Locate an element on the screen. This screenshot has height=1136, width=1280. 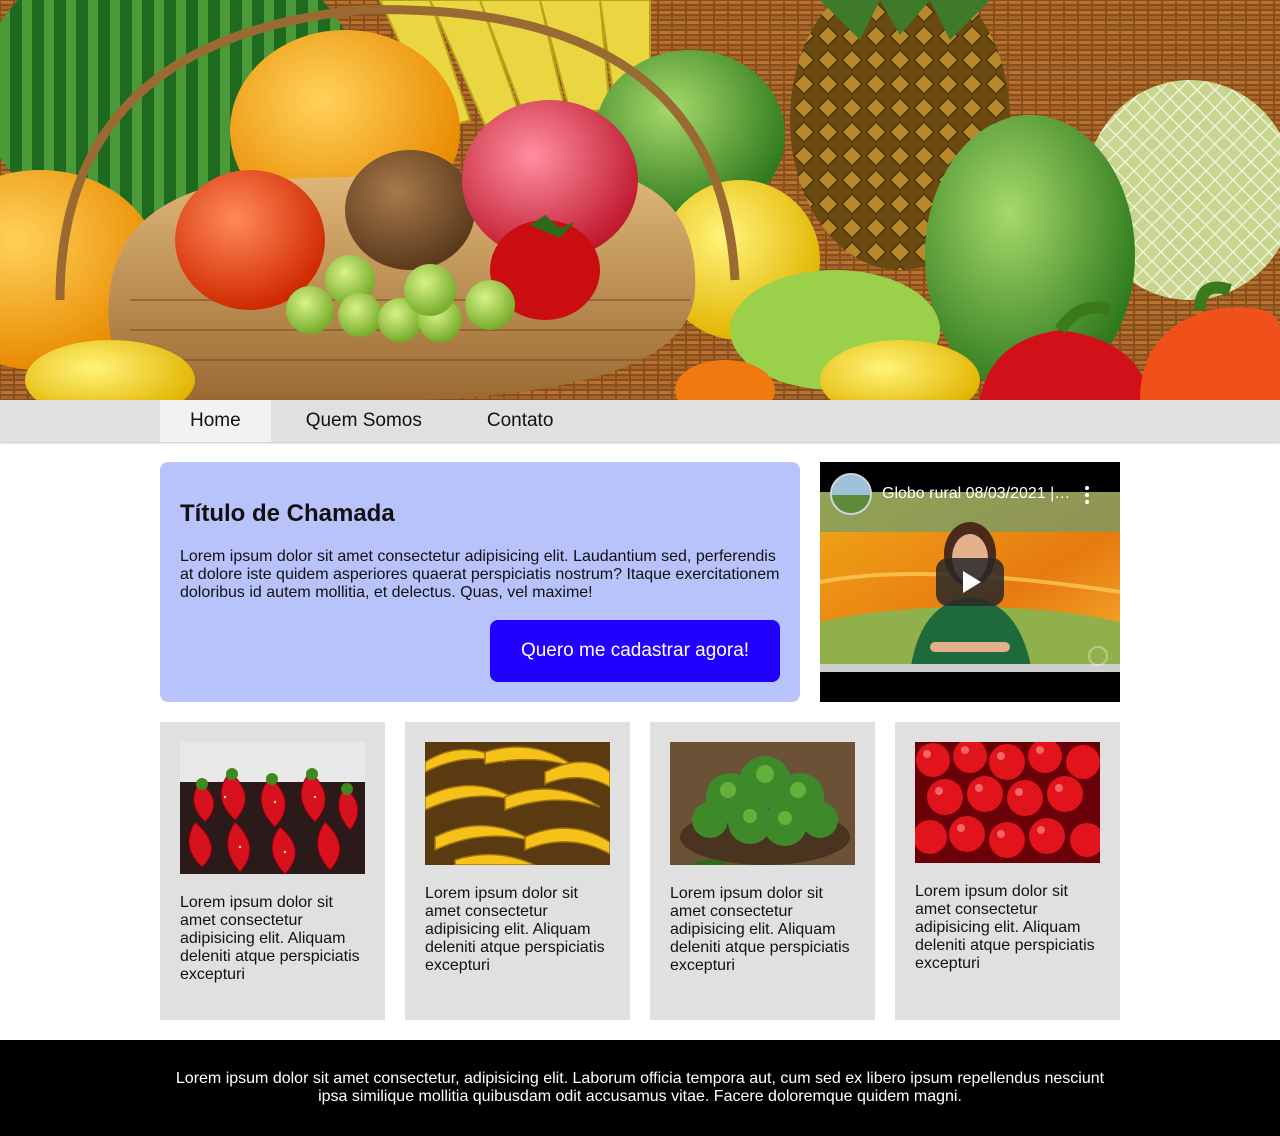
play-icon is located at coordinates (972, 582).